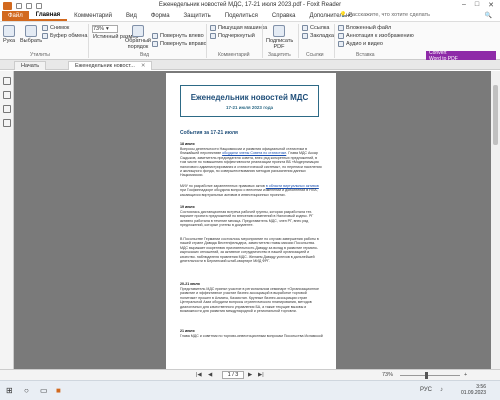  What do you see at coordinates (254, 153) in the screenshot?
I see `news-link: обсудили члены Совета по статистике` at bounding box center [254, 153].